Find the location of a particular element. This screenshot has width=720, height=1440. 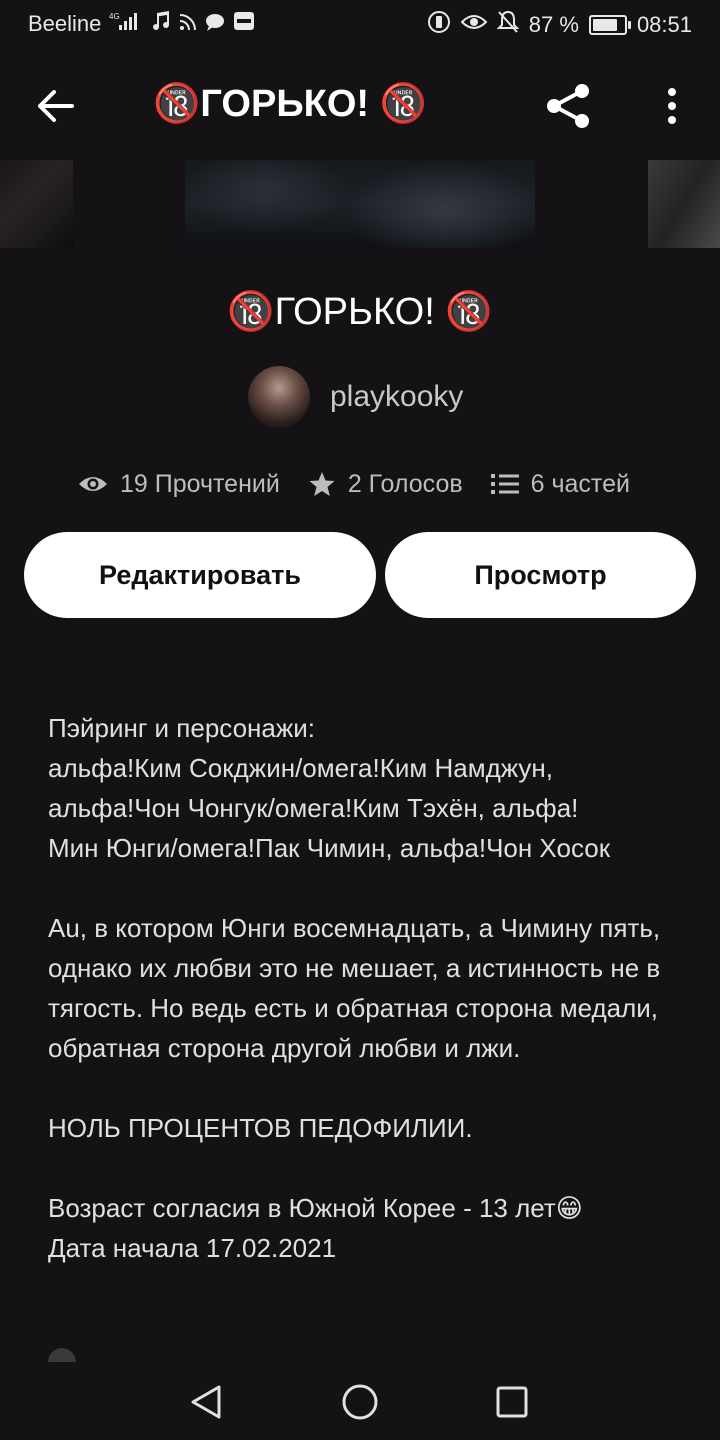

author-name: playkooky is located at coordinates (396, 397).